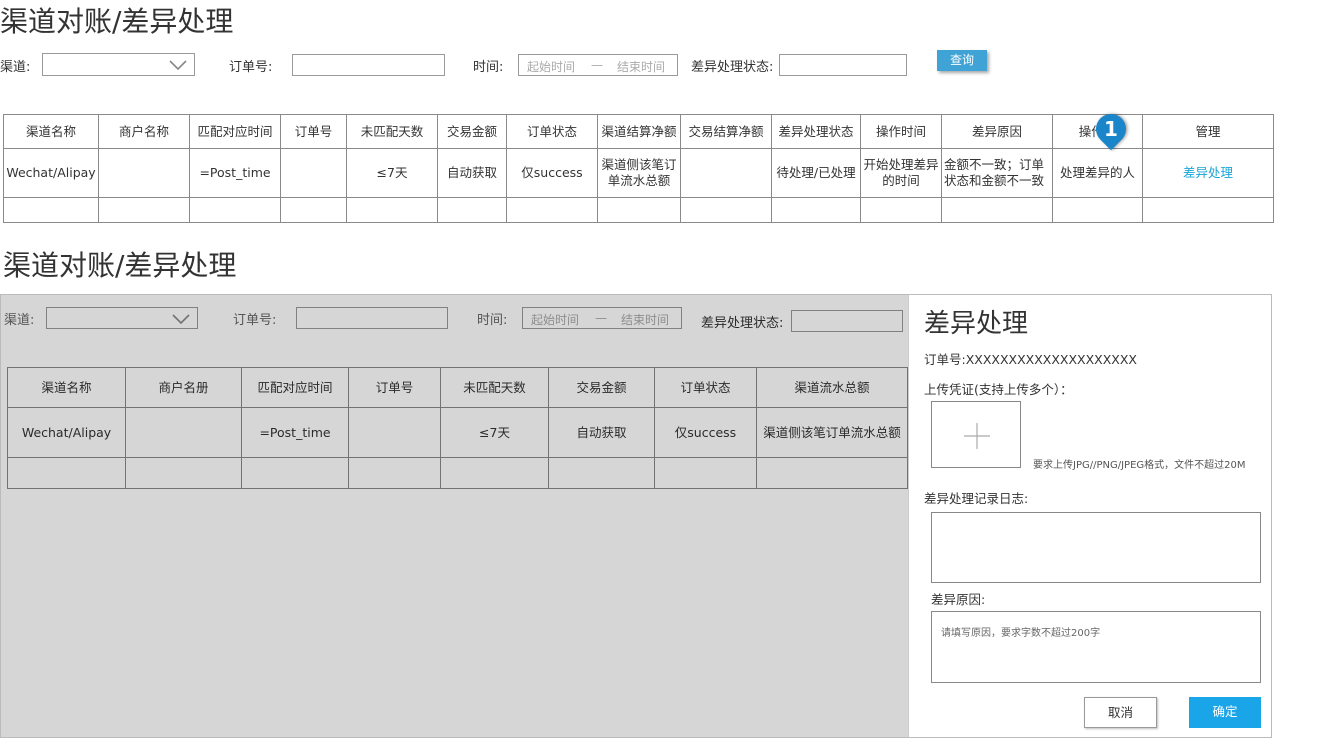 The width and height of the screenshot is (1342, 738). I want to click on end-time-placeholder: 结束时间, so click(641, 67).